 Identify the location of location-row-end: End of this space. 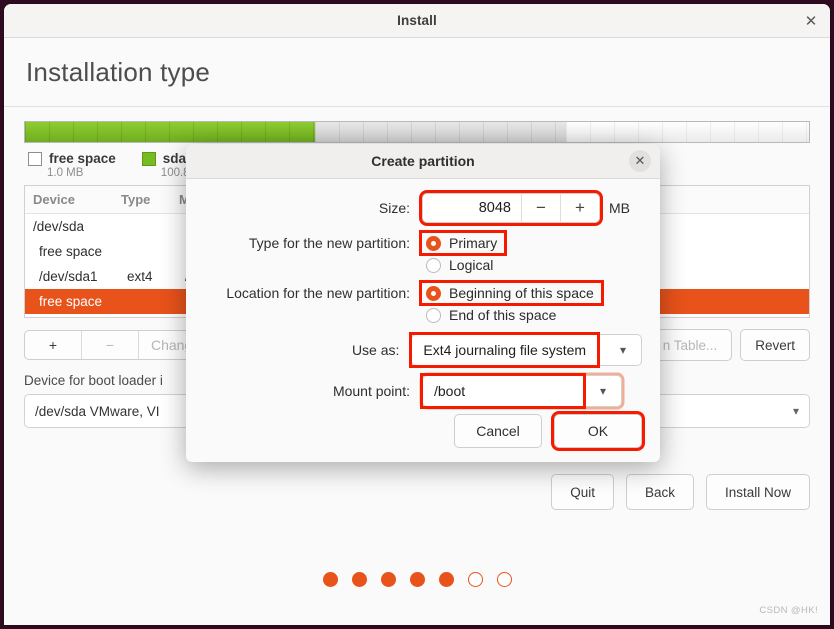
(423, 315).